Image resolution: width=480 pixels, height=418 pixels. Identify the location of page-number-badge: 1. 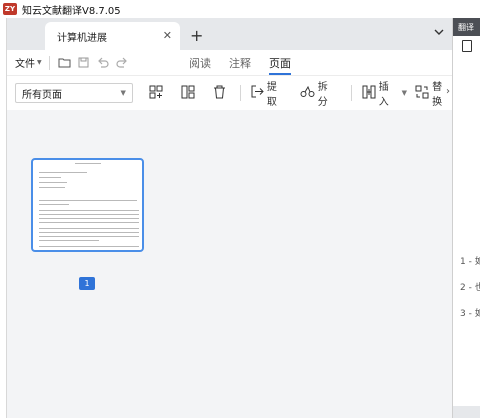
(87, 283).